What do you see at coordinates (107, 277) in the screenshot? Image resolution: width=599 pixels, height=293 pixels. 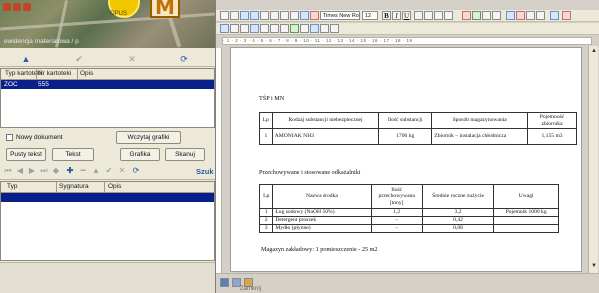 I see `left-footer` at bounding box center [107, 277].